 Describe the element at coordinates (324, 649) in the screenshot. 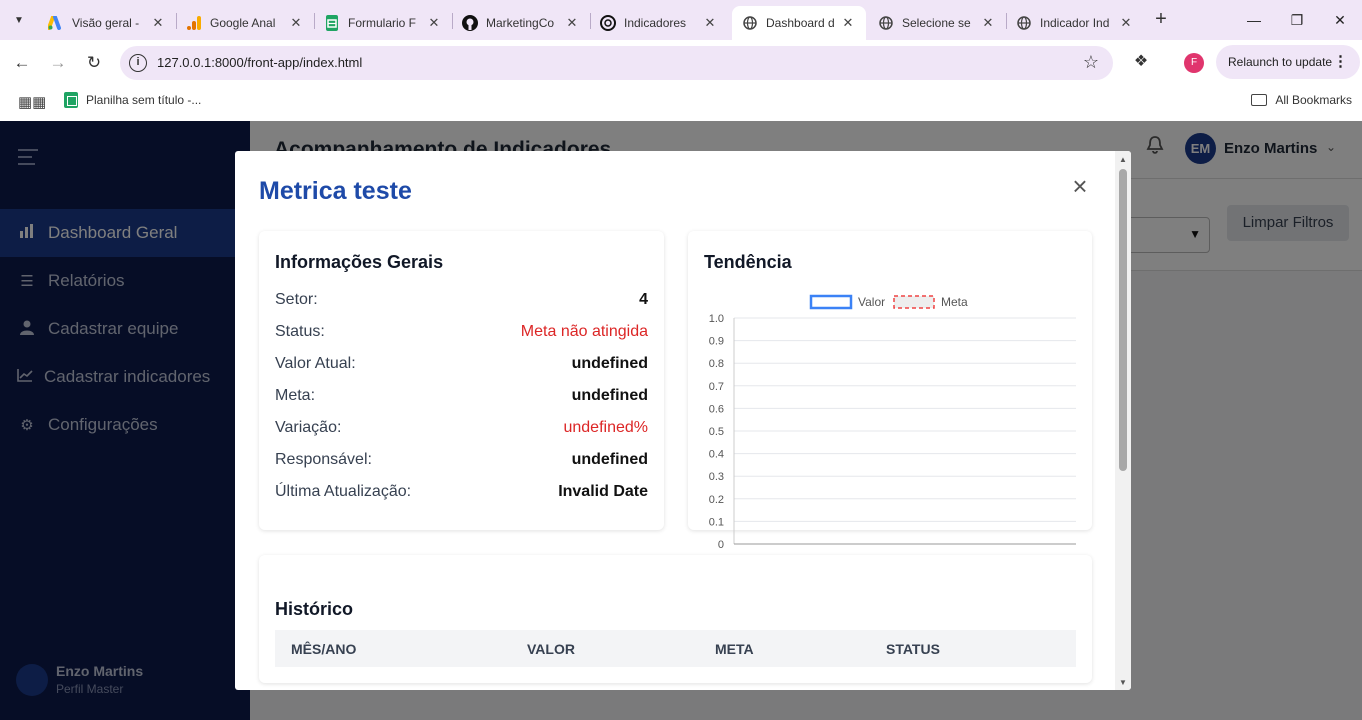

I see `column-header: MÊS/ANO` at that location.